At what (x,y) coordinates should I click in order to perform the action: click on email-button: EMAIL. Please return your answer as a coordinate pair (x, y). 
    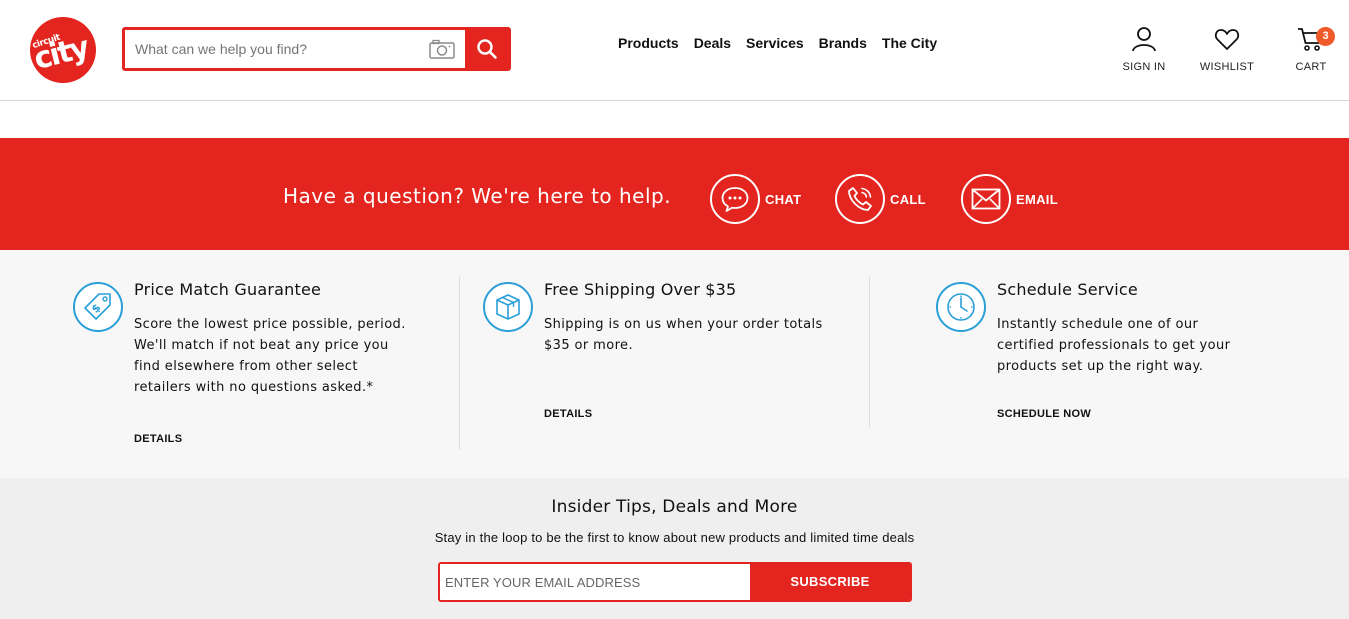
    Looking at the image, I should click on (1009, 199).